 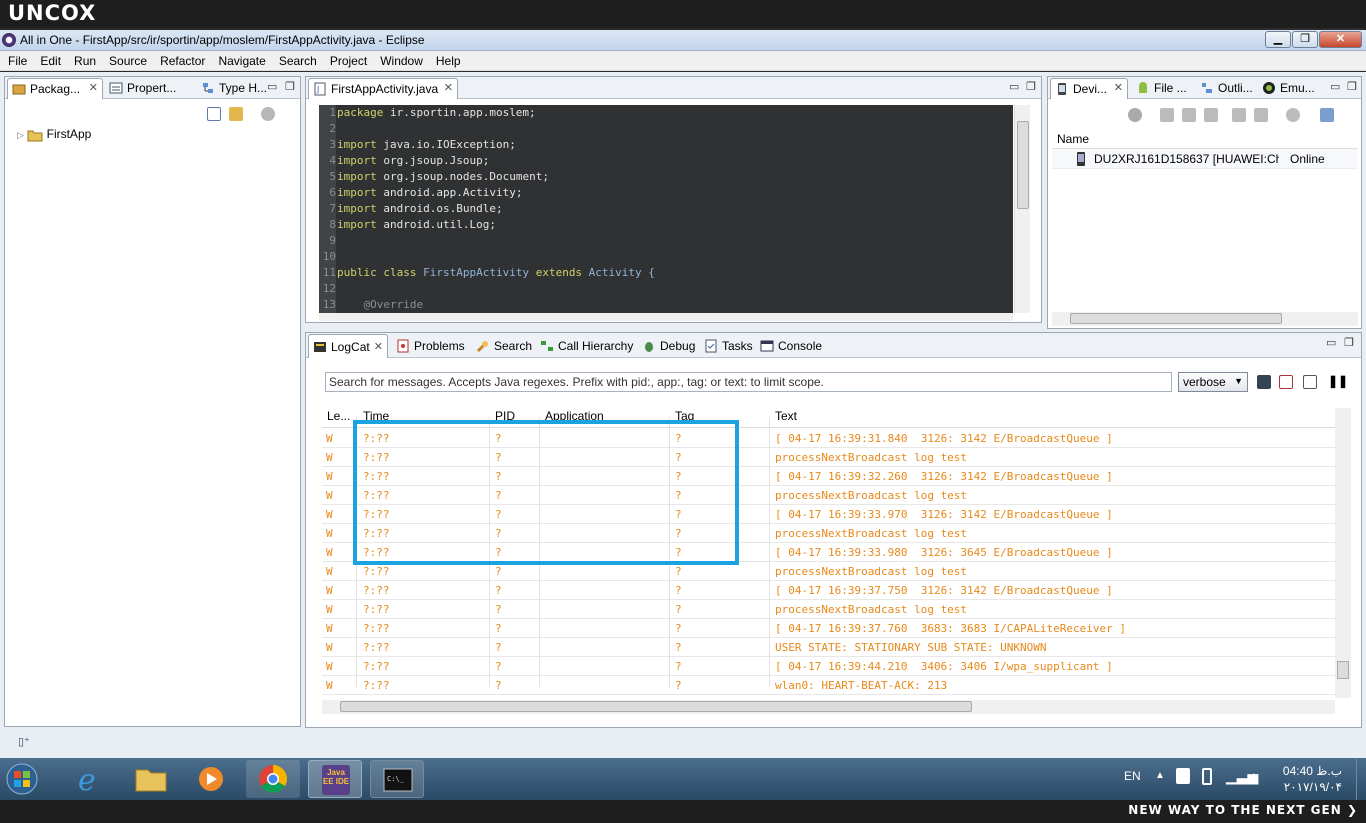 I want to click on menu-refactor: Refactor, so click(x=181, y=59).